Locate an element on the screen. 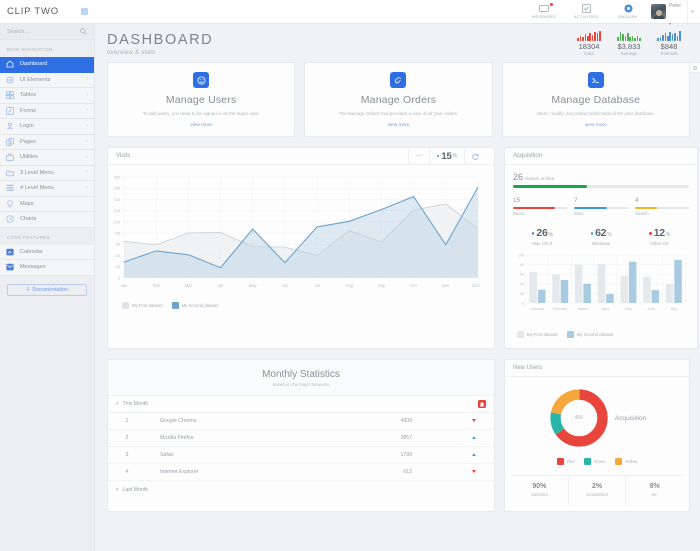 The image size is (700, 551). row-index: 2 is located at coordinates (127, 438).